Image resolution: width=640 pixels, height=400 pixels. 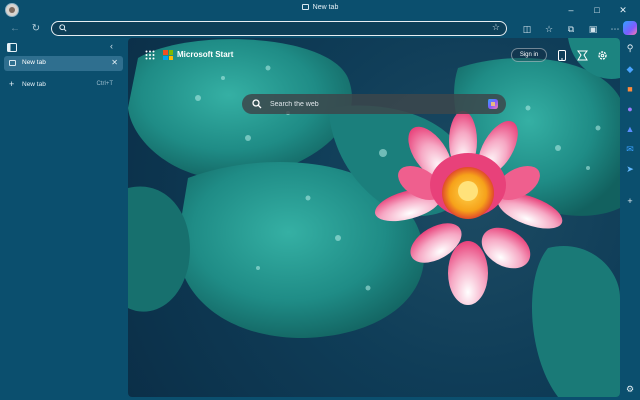 I want to click on address-input, so click(x=272, y=28).